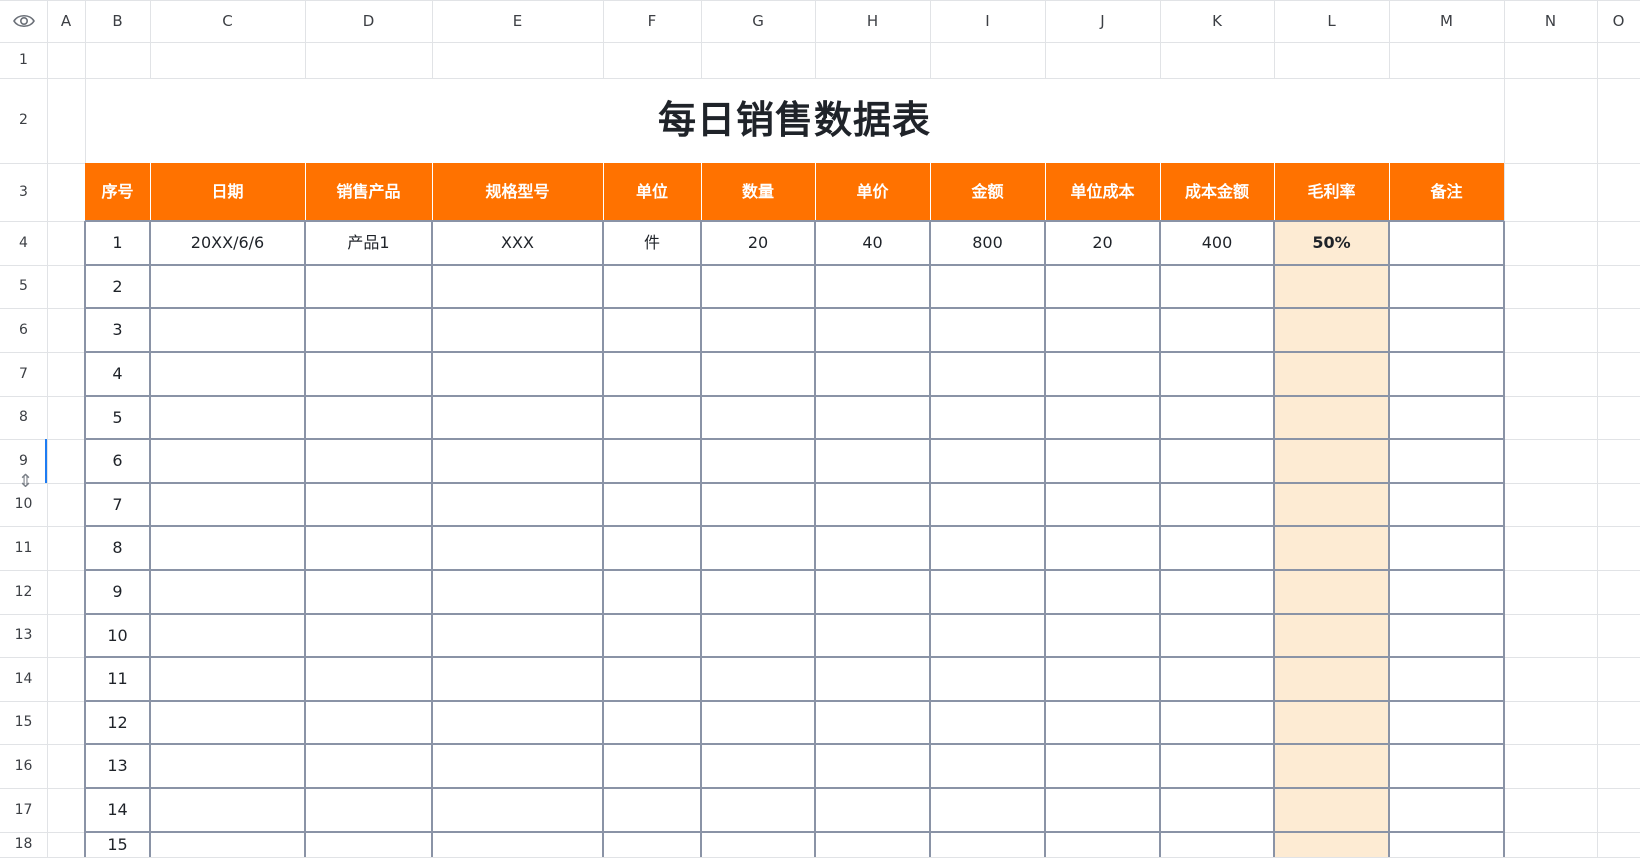 The width and height of the screenshot is (1640, 858). I want to click on table-header-cell: 成本金额, so click(1217, 192).